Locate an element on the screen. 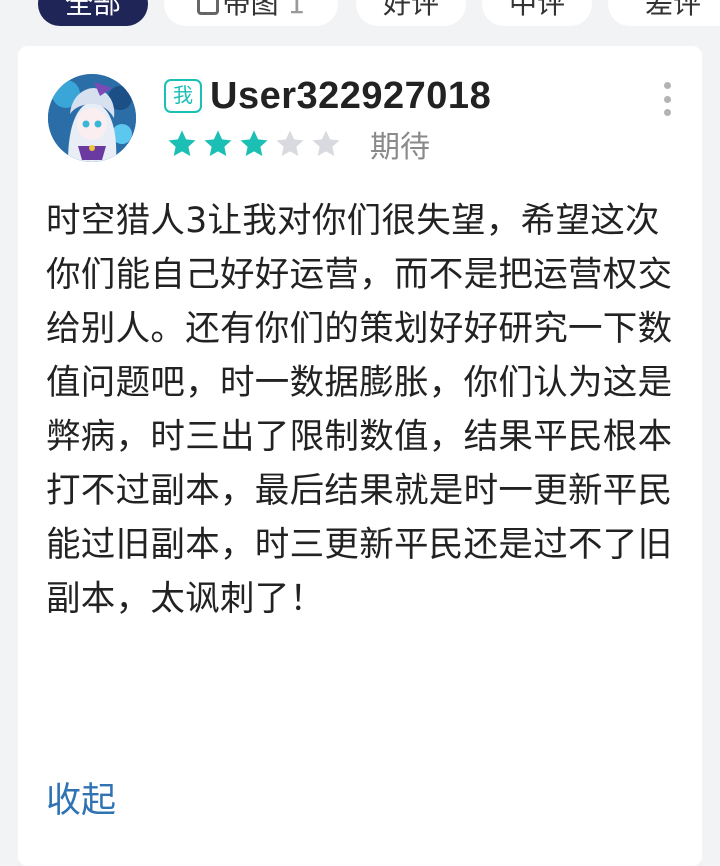 The image size is (720, 866). review-filter-bar: 全部 带图 1 好评 中评 差评 is located at coordinates (360, 15).